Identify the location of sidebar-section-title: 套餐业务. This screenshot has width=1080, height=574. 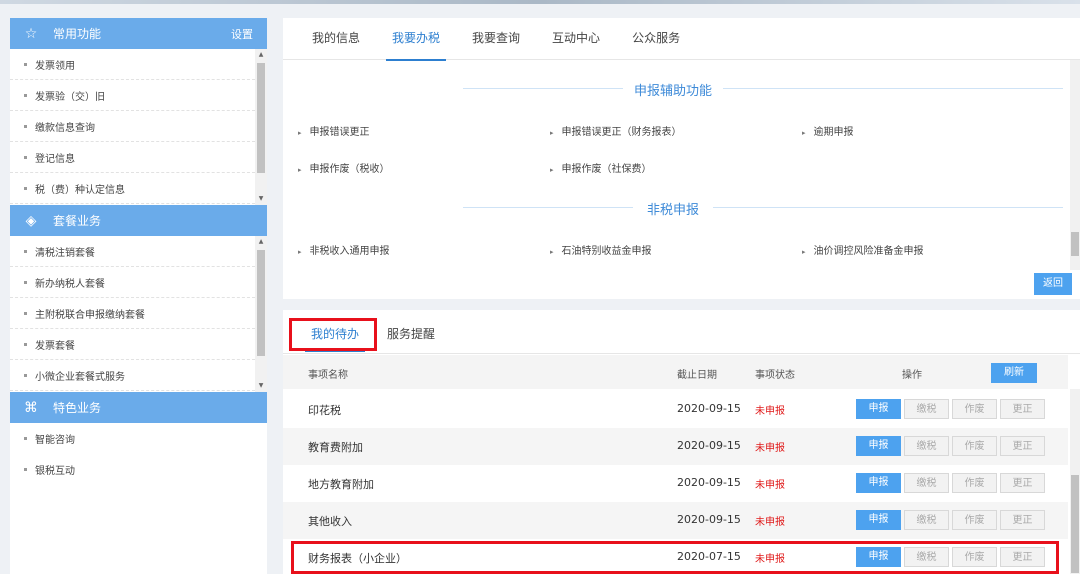
(77, 221).